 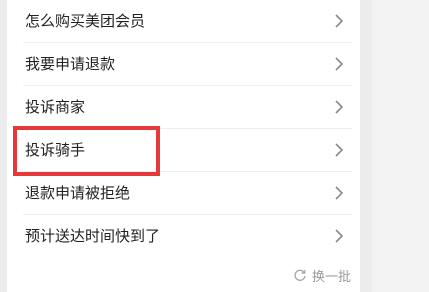 What do you see at coordinates (93, 236) in the screenshot?
I see `faq-item-label: 预计送达时间快到了` at bounding box center [93, 236].